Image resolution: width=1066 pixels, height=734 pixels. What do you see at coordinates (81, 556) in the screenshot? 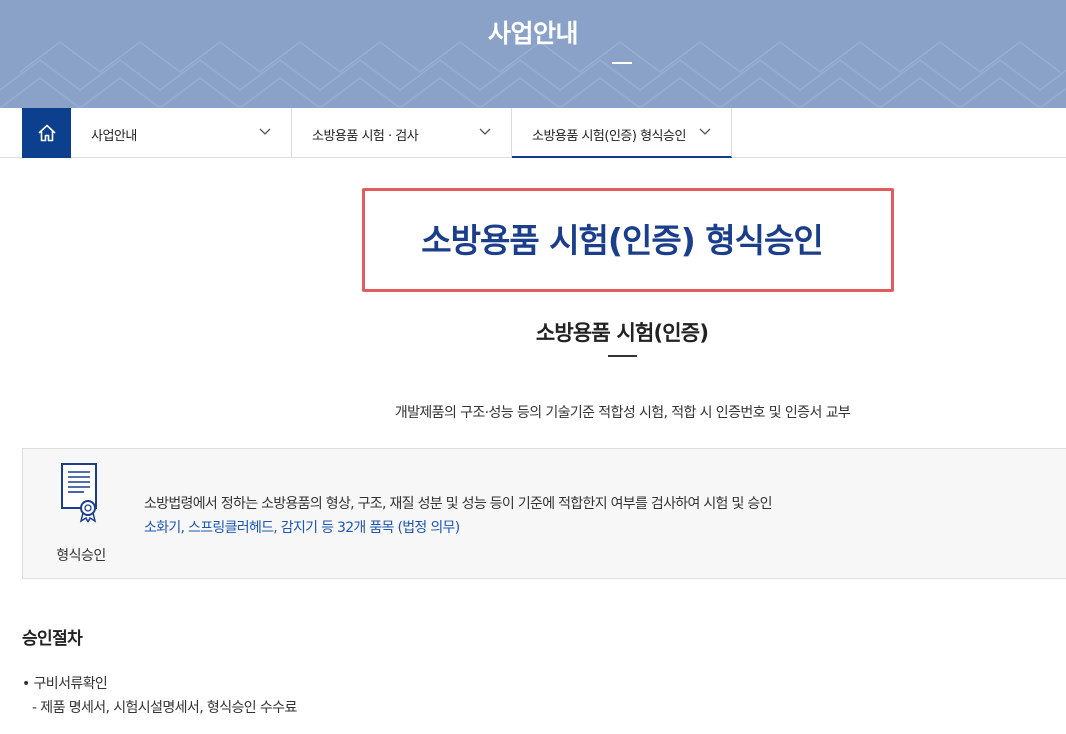
I see `info-label: 형식승인` at bounding box center [81, 556].